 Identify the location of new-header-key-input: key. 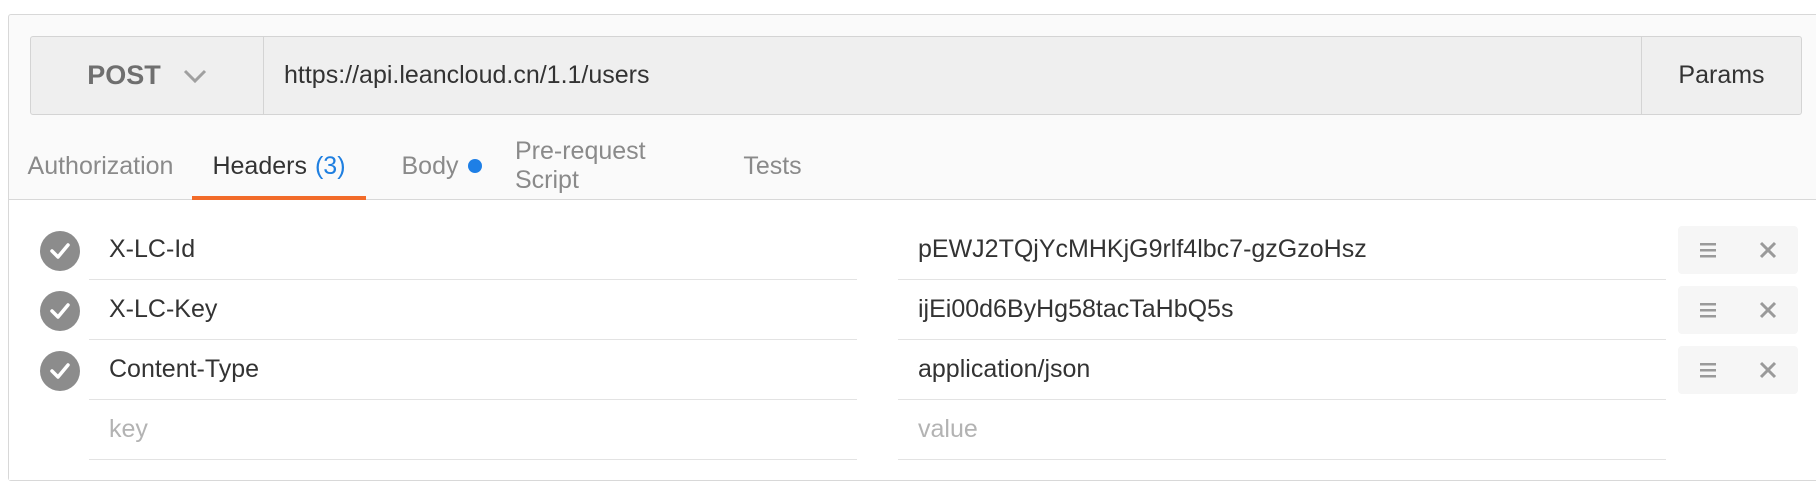
(473, 430).